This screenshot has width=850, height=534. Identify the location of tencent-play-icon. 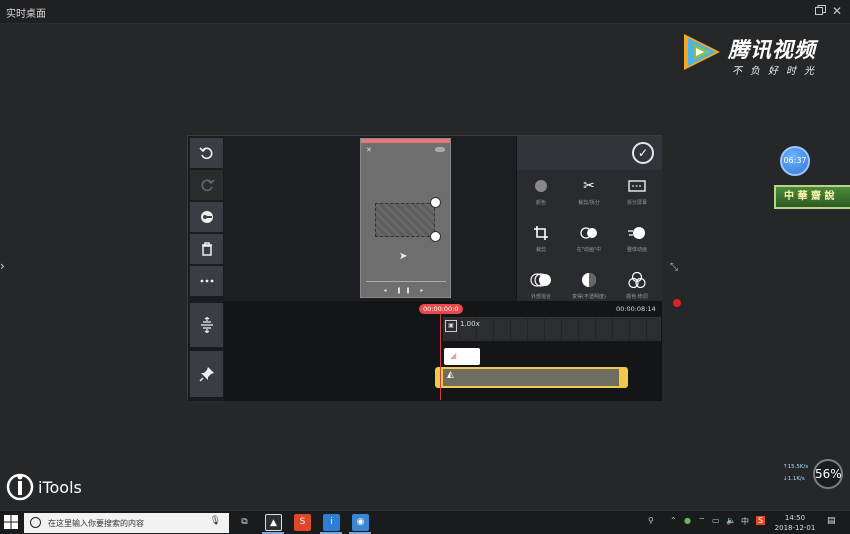
(702, 52).